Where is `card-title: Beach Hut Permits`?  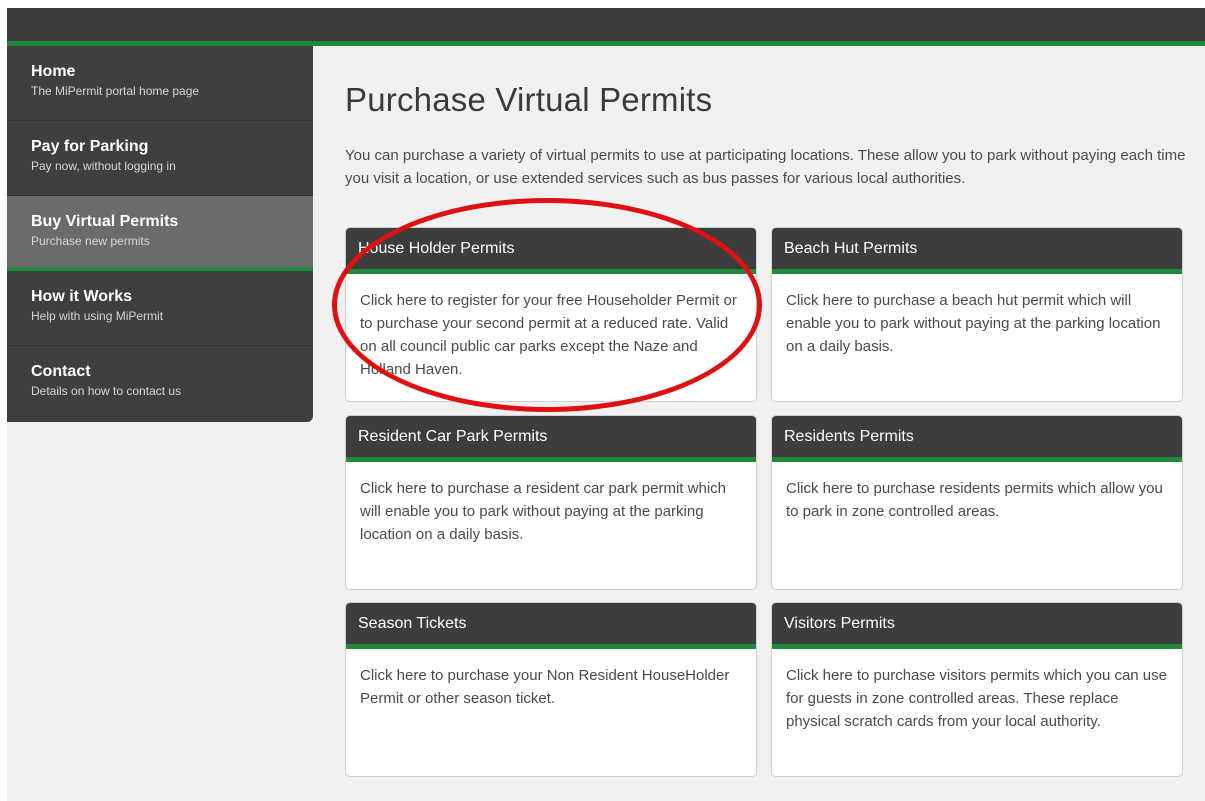
card-title: Beach Hut Permits is located at coordinates (977, 251).